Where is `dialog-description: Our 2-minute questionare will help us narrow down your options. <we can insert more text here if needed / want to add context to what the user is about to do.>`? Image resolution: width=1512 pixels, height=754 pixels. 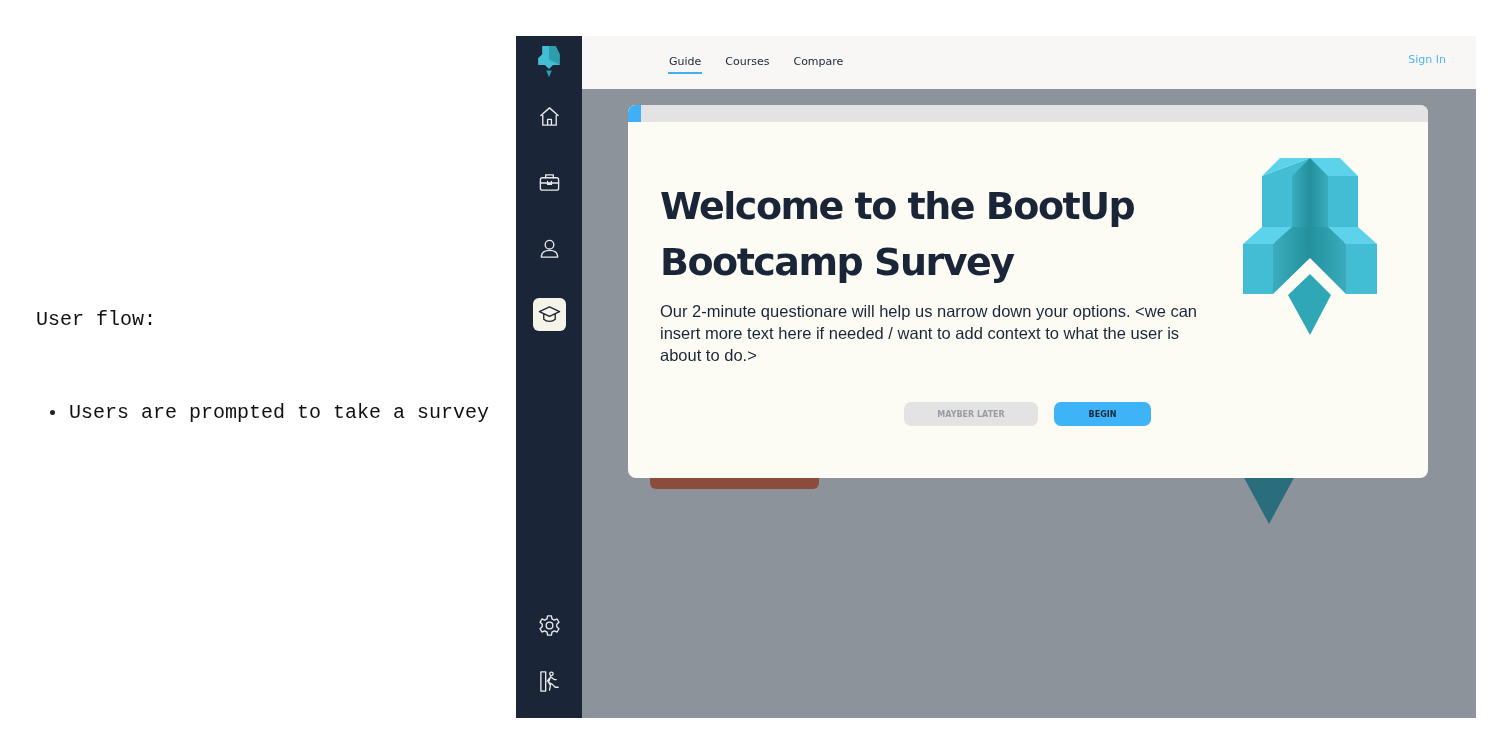 dialog-description: Our 2-minute questionare will help us narrow down your options. <we can insert more text here if needed / want to add context to what the user is about to do.> is located at coordinates (929, 333).